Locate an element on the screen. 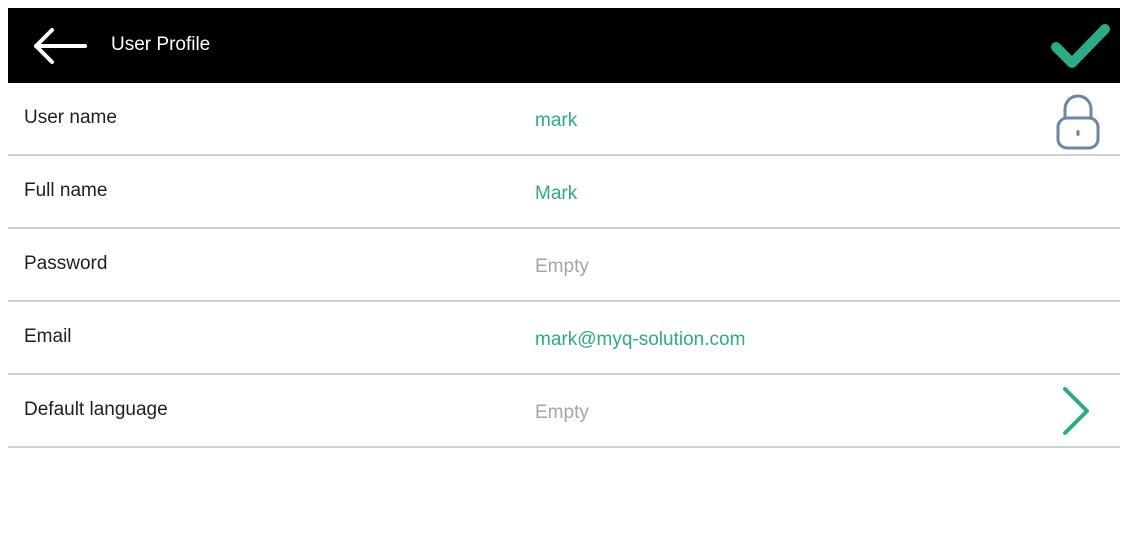 The height and width of the screenshot is (557, 1123). arrow-left-icon is located at coordinates (60, 46).